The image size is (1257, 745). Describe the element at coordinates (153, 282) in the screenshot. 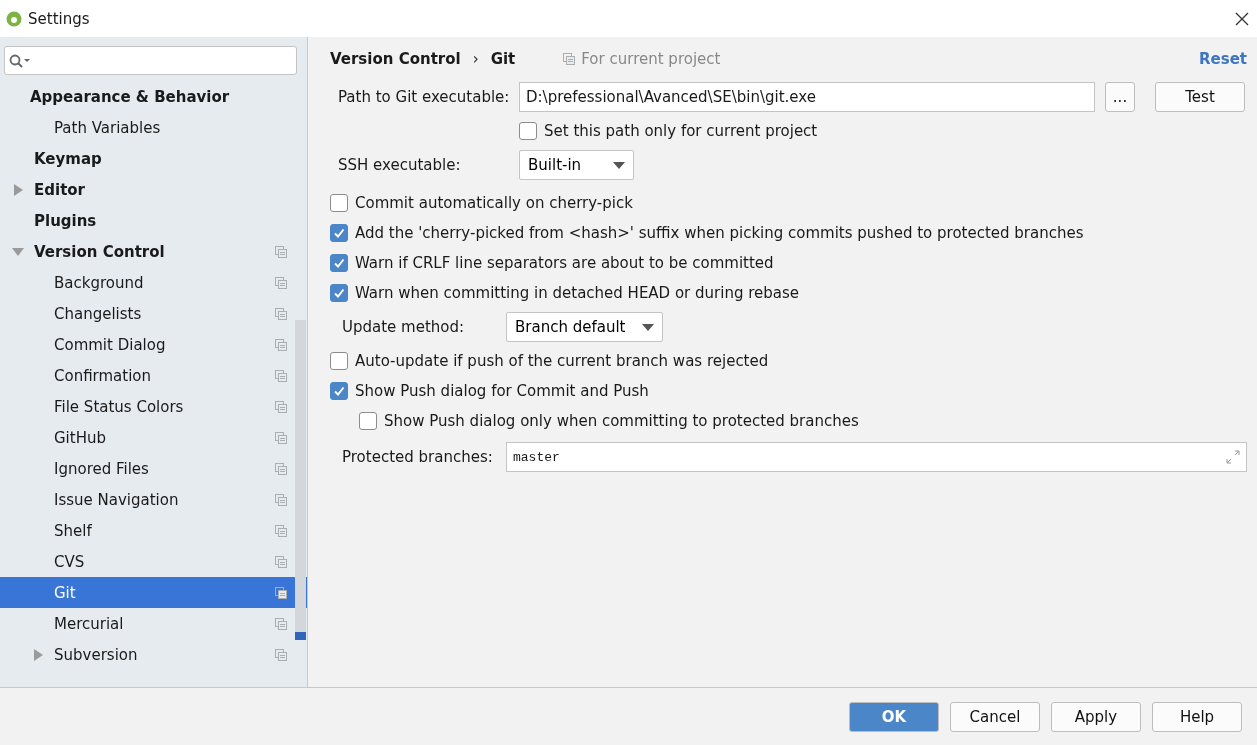

I see `sidebar-item: Background` at that location.